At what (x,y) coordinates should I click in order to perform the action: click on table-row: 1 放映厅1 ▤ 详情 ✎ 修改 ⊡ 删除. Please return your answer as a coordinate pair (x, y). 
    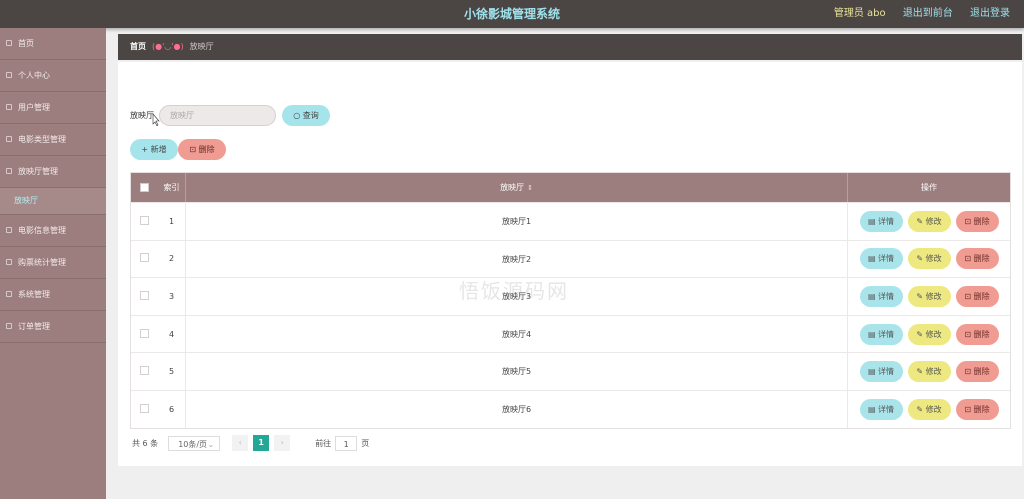
    Looking at the image, I should click on (570, 221).